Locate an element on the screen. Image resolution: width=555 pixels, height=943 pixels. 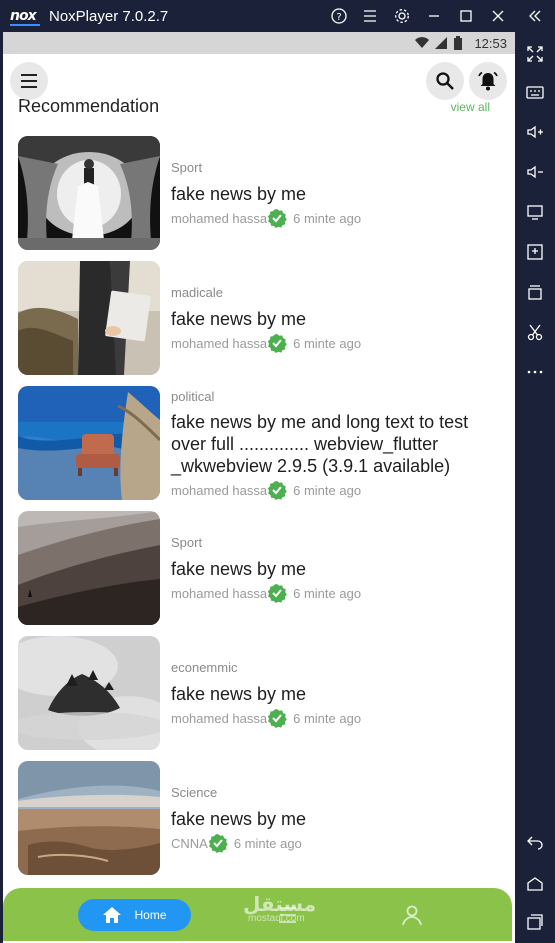
status-time: 12:53 is located at coordinates (490, 43).